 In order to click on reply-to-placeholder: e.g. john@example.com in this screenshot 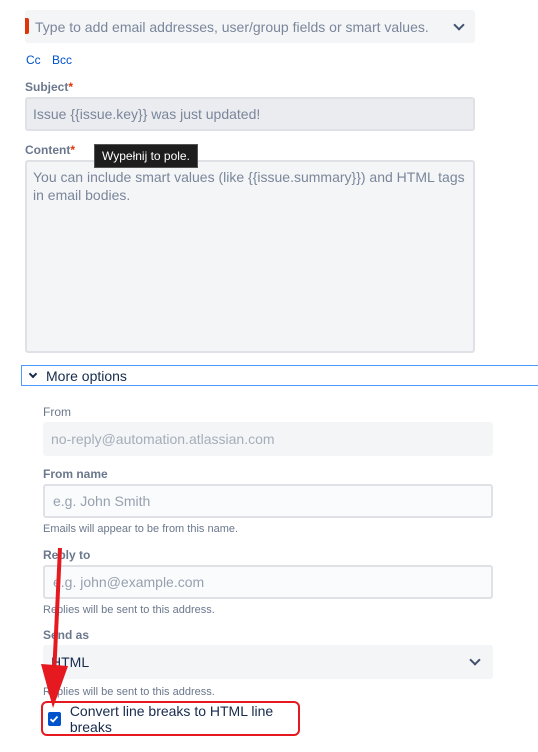, I will do `click(129, 582)`.